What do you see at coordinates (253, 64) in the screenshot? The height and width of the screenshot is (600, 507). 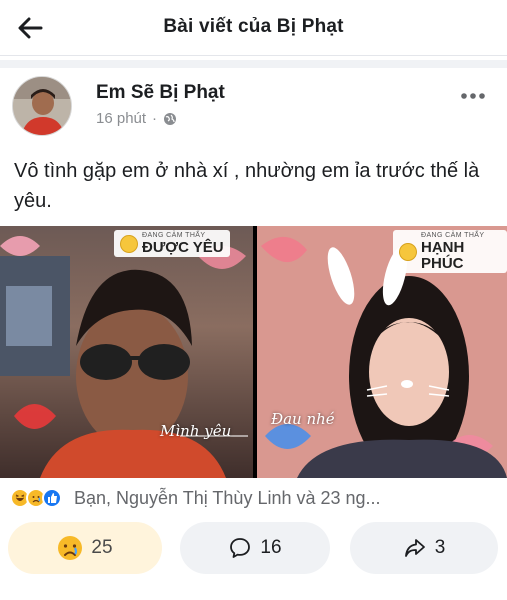 I see `section-divider` at bounding box center [253, 64].